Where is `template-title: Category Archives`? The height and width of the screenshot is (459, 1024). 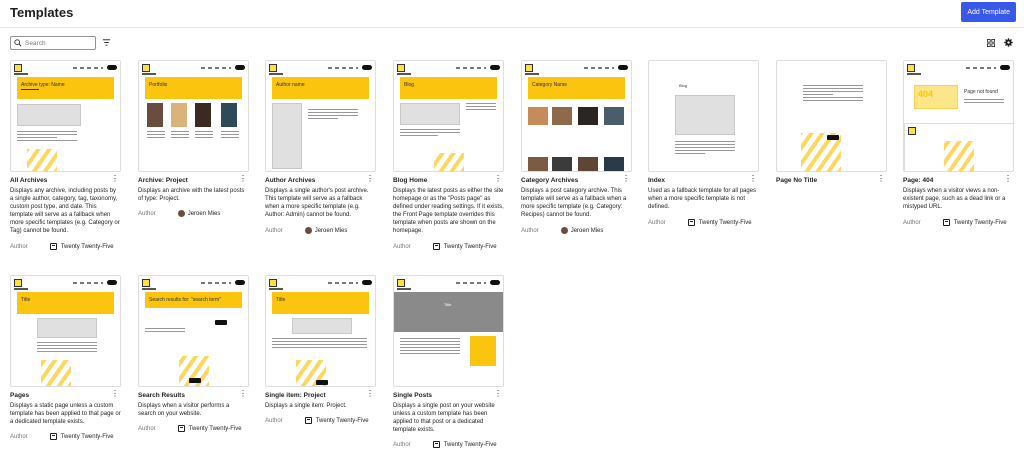
template-title: Category Archives is located at coordinates (549, 180).